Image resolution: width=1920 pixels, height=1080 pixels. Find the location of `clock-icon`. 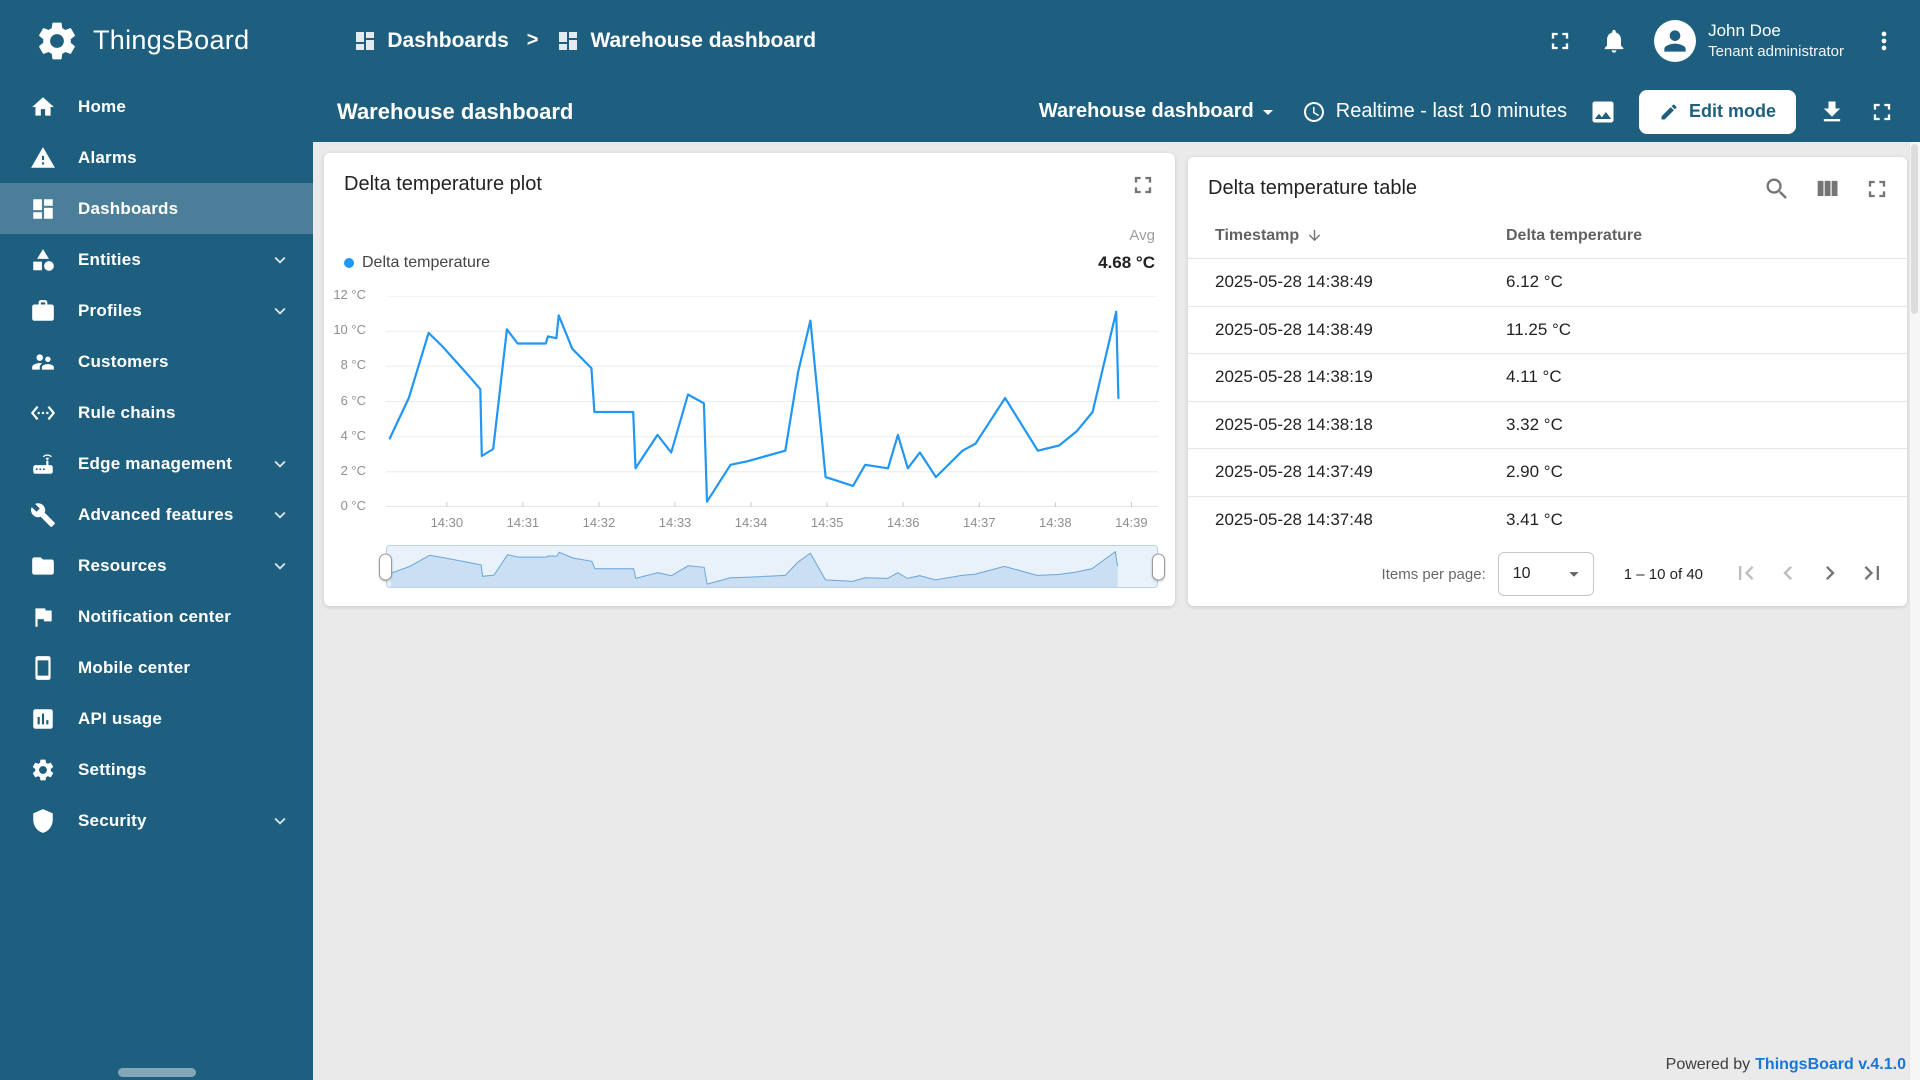

clock-icon is located at coordinates (1314, 112).